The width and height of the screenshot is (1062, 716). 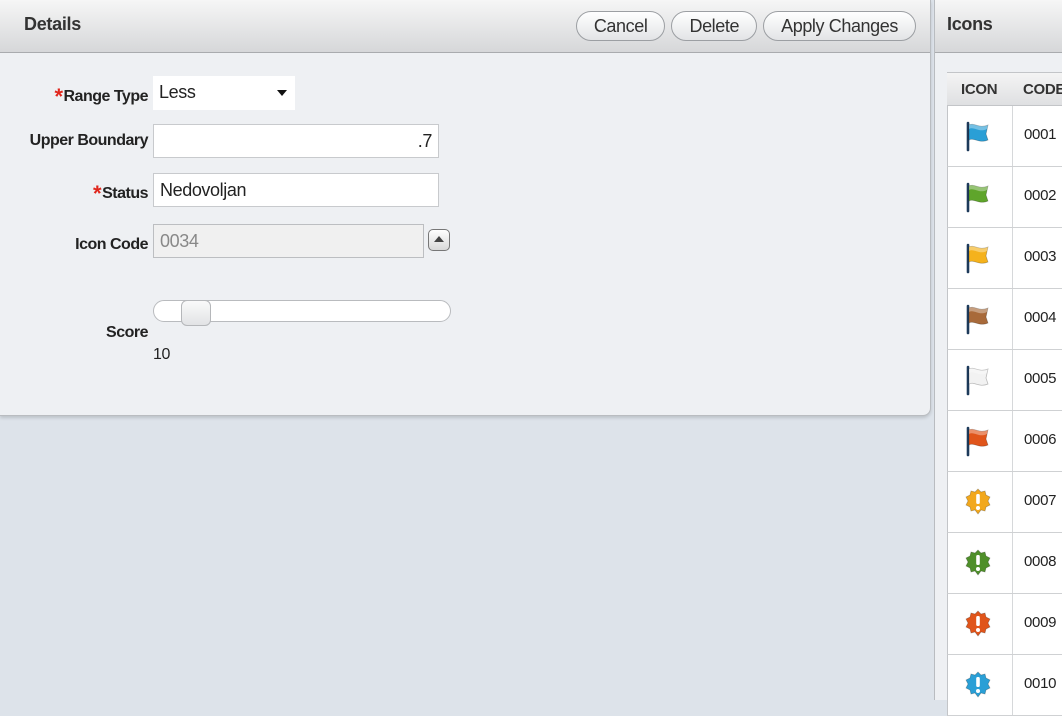 What do you see at coordinates (465, 26) in the screenshot?
I see `details-header: Details Cancel Delete Apply Changes` at bounding box center [465, 26].